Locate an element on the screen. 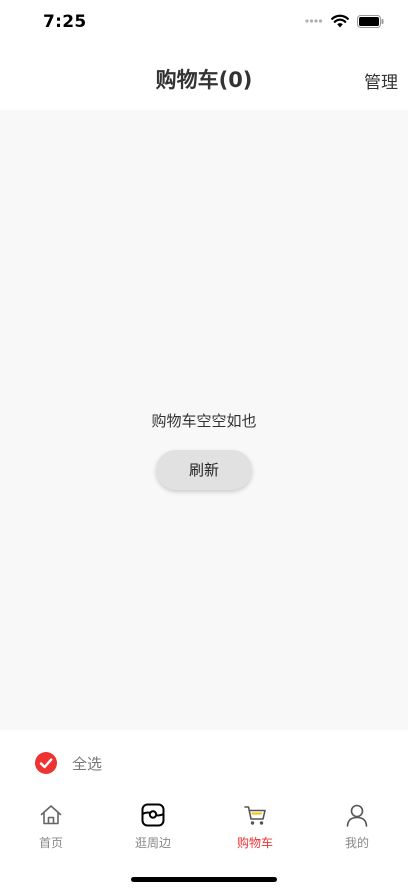 The width and height of the screenshot is (408, 890). tab-cart: 购物车 is located at coordinates (255, 829).